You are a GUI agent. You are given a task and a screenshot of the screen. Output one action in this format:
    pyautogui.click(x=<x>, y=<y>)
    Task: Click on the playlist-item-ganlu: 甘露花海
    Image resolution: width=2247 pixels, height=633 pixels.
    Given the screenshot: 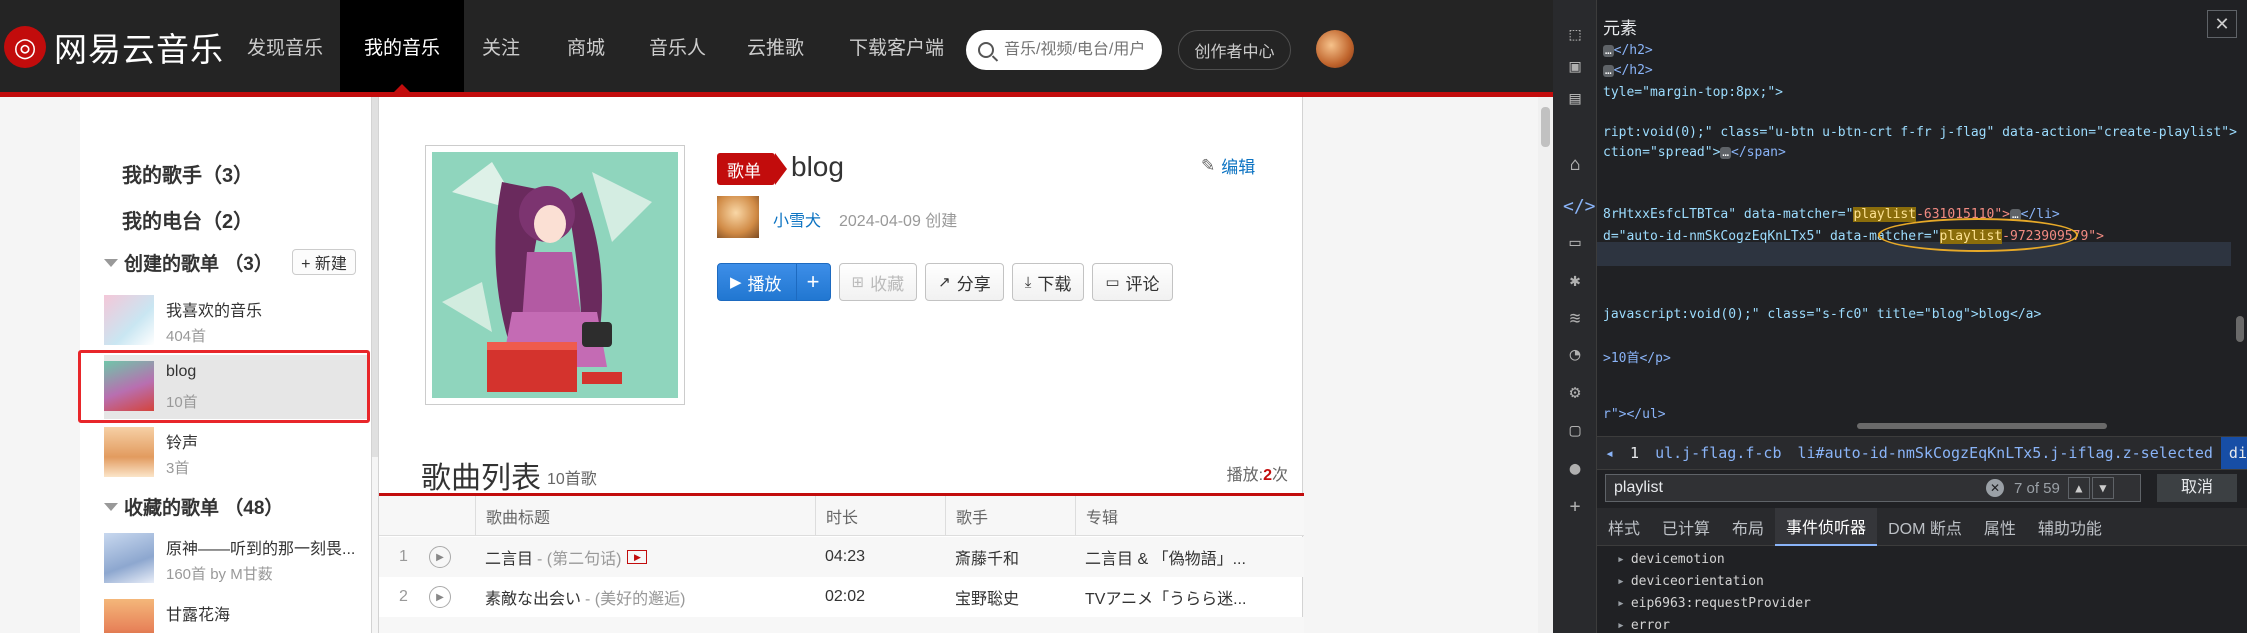 What is the action you would take?
    pyautogui.click(x=236, y=613)
    